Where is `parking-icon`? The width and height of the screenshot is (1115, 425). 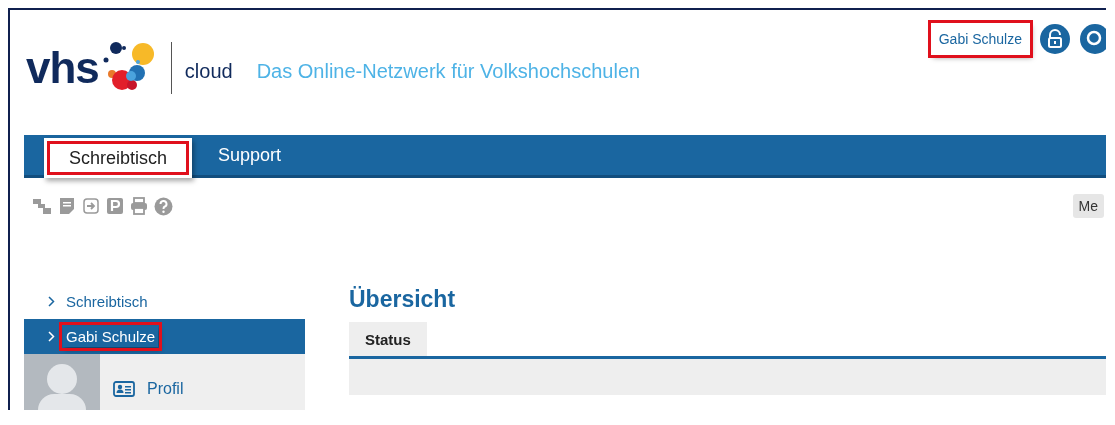
parking-icon is located at coordinates (115, 206).